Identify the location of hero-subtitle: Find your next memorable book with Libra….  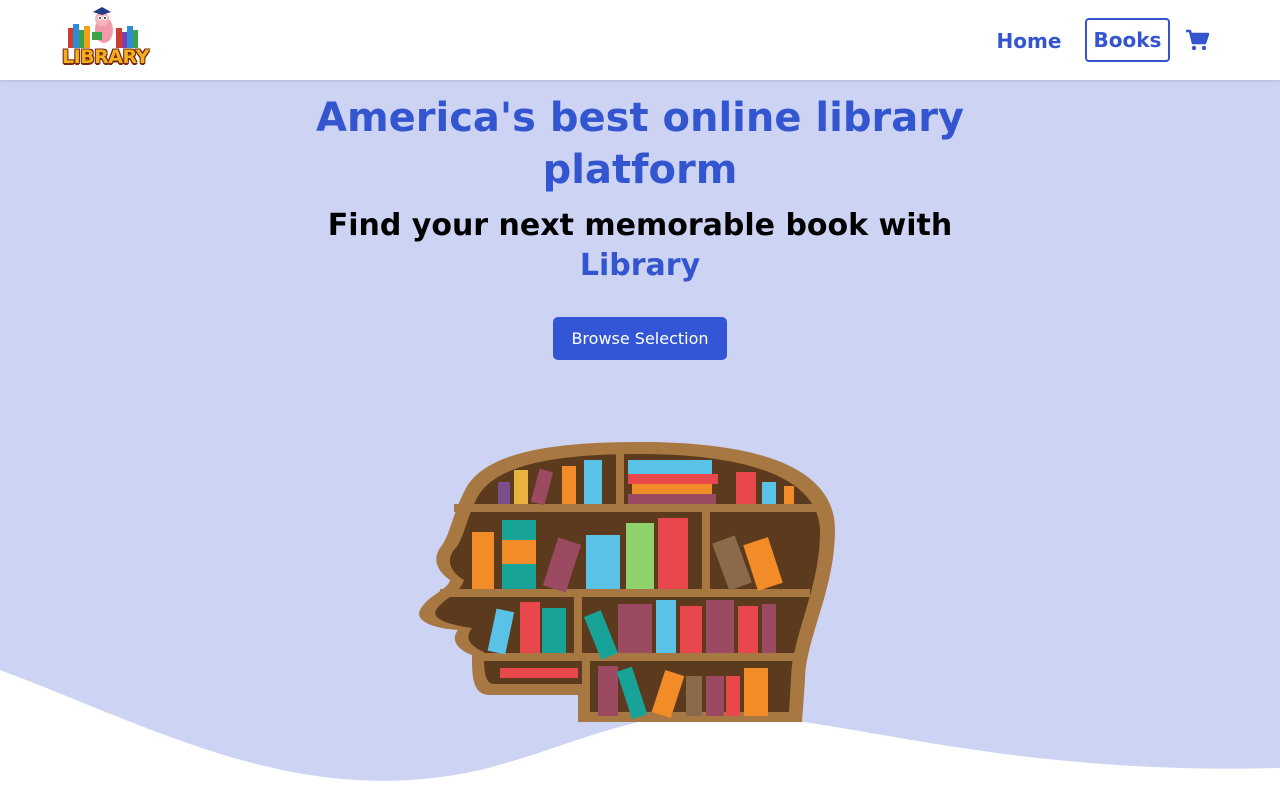
(640, 246).